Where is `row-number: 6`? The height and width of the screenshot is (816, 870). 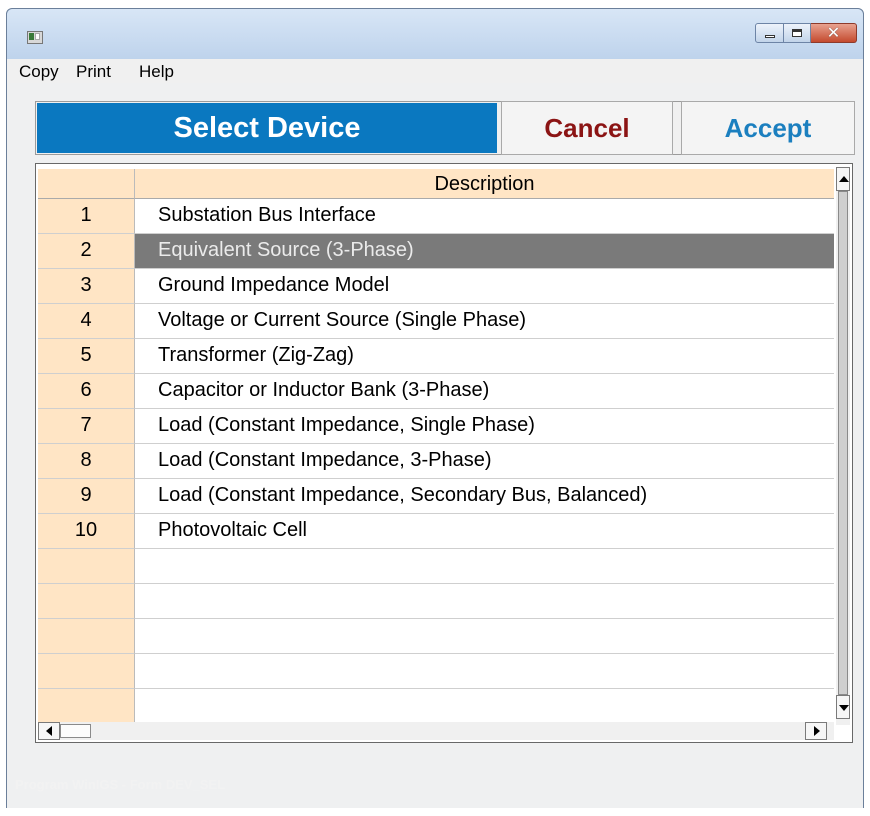
row-number: 6 is located at coordinates (86, 391).